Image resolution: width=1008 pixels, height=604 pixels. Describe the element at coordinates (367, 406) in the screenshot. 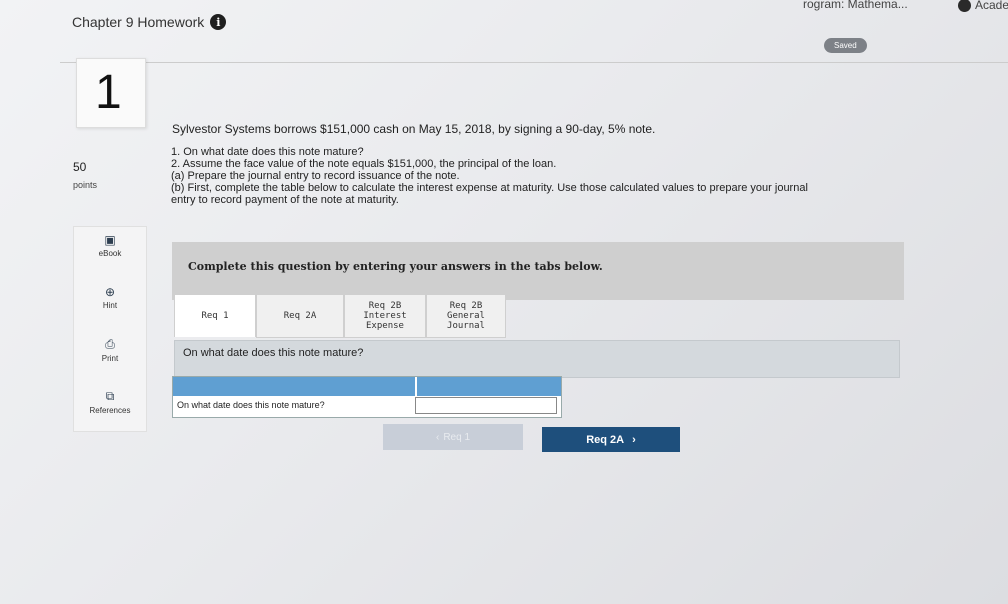

I see `table-row: On what date does this note mature?` at that location.